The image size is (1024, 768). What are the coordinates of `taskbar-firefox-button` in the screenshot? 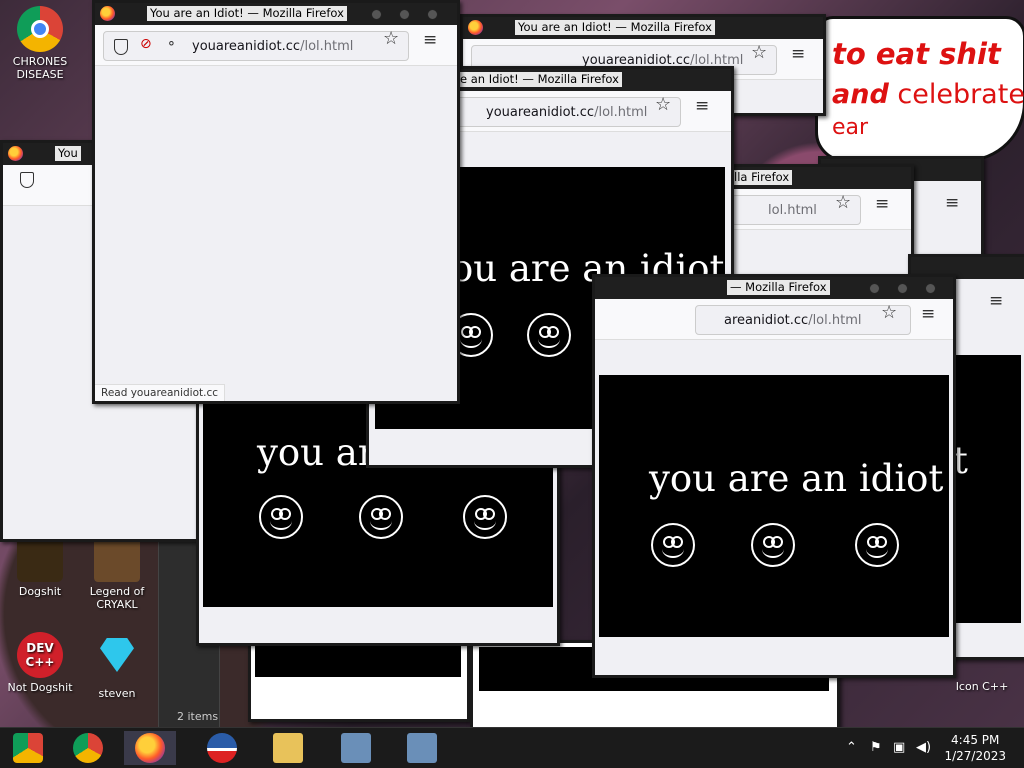 It's located at (150, 748).